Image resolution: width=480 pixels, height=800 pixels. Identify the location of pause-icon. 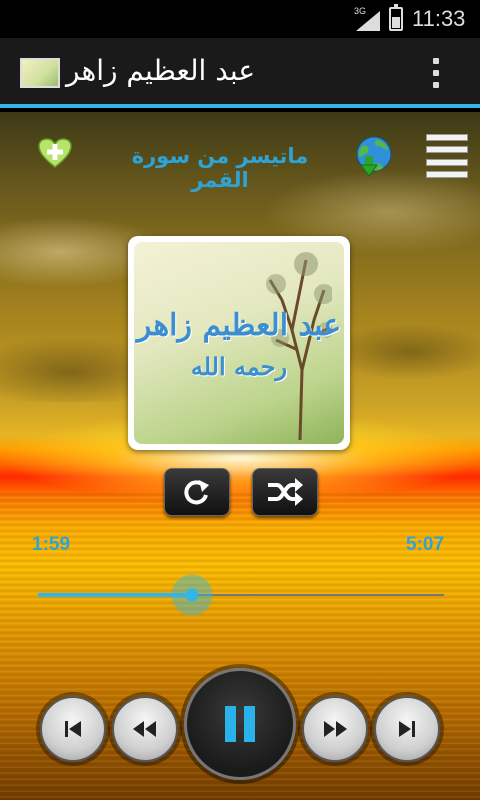
(240, 724).